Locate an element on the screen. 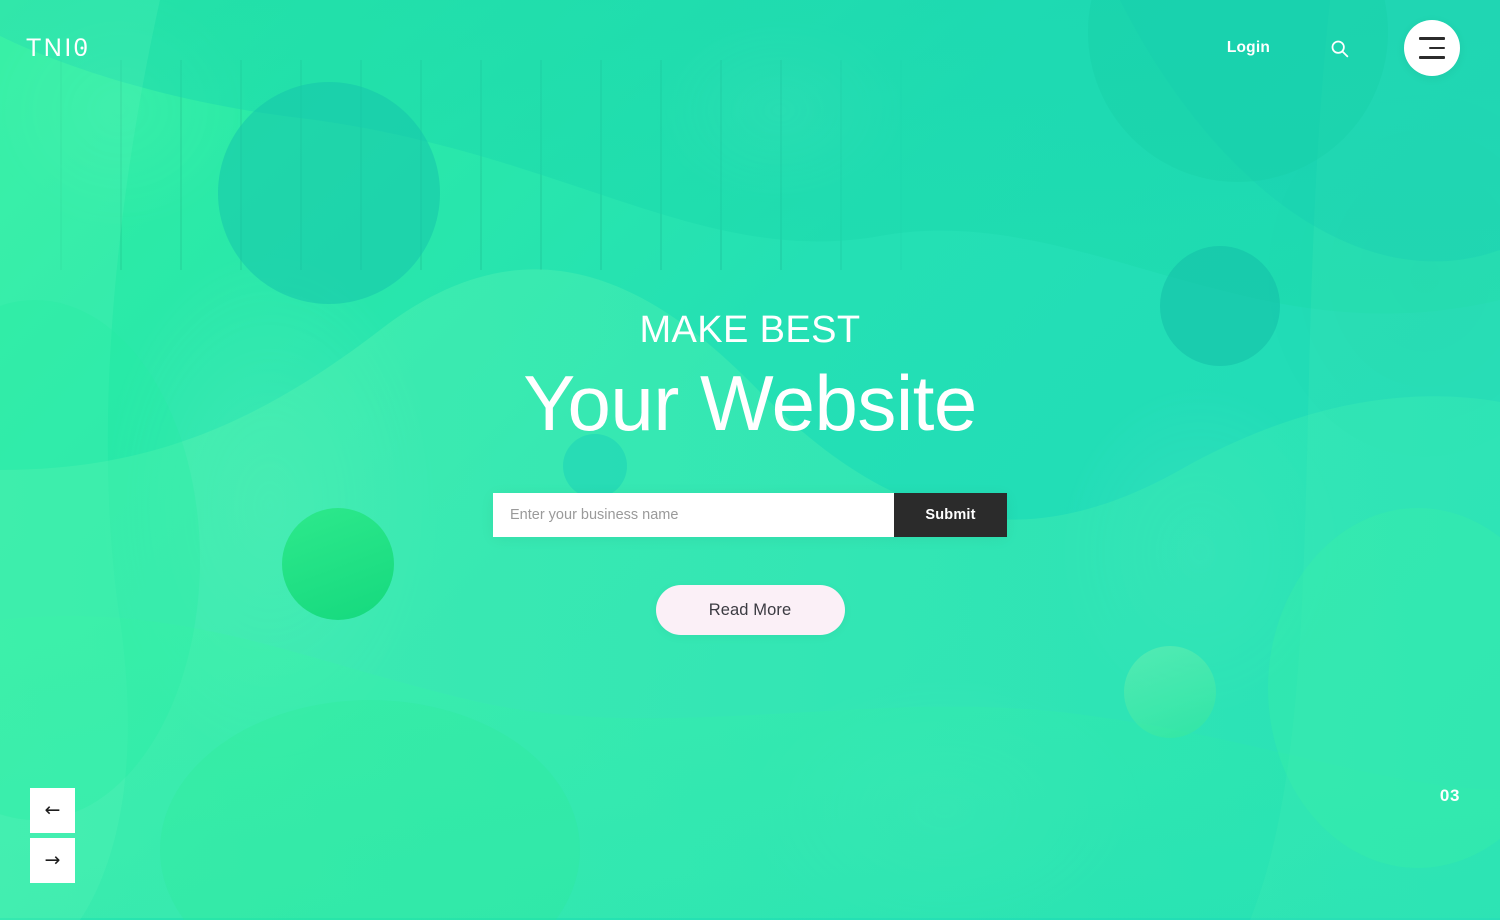  search-icon is located at coordinates (1339, 48).